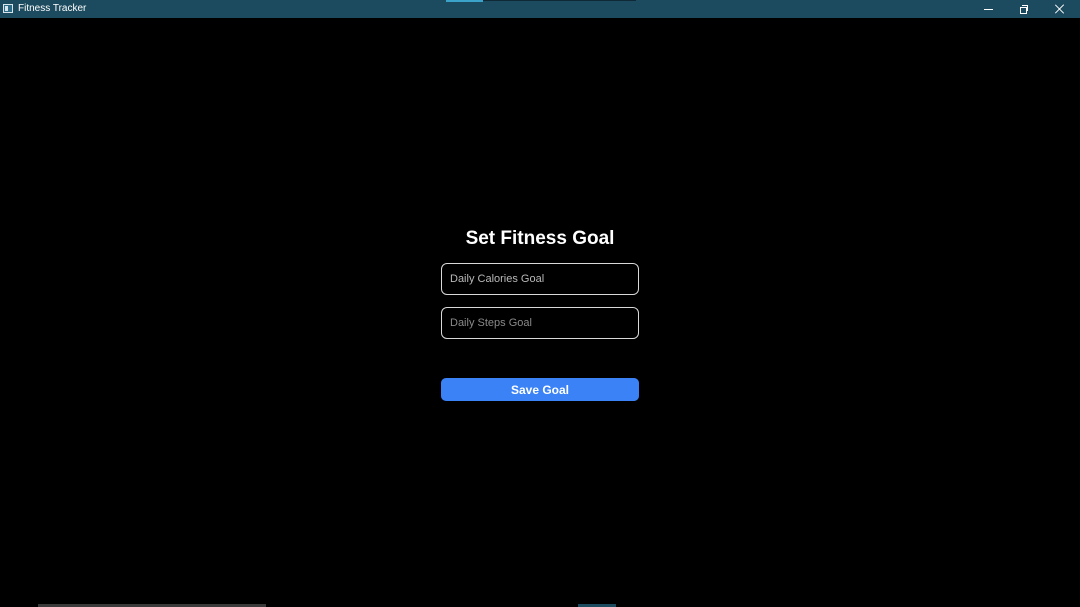  I want to click on close-button, so click(1060, 9).